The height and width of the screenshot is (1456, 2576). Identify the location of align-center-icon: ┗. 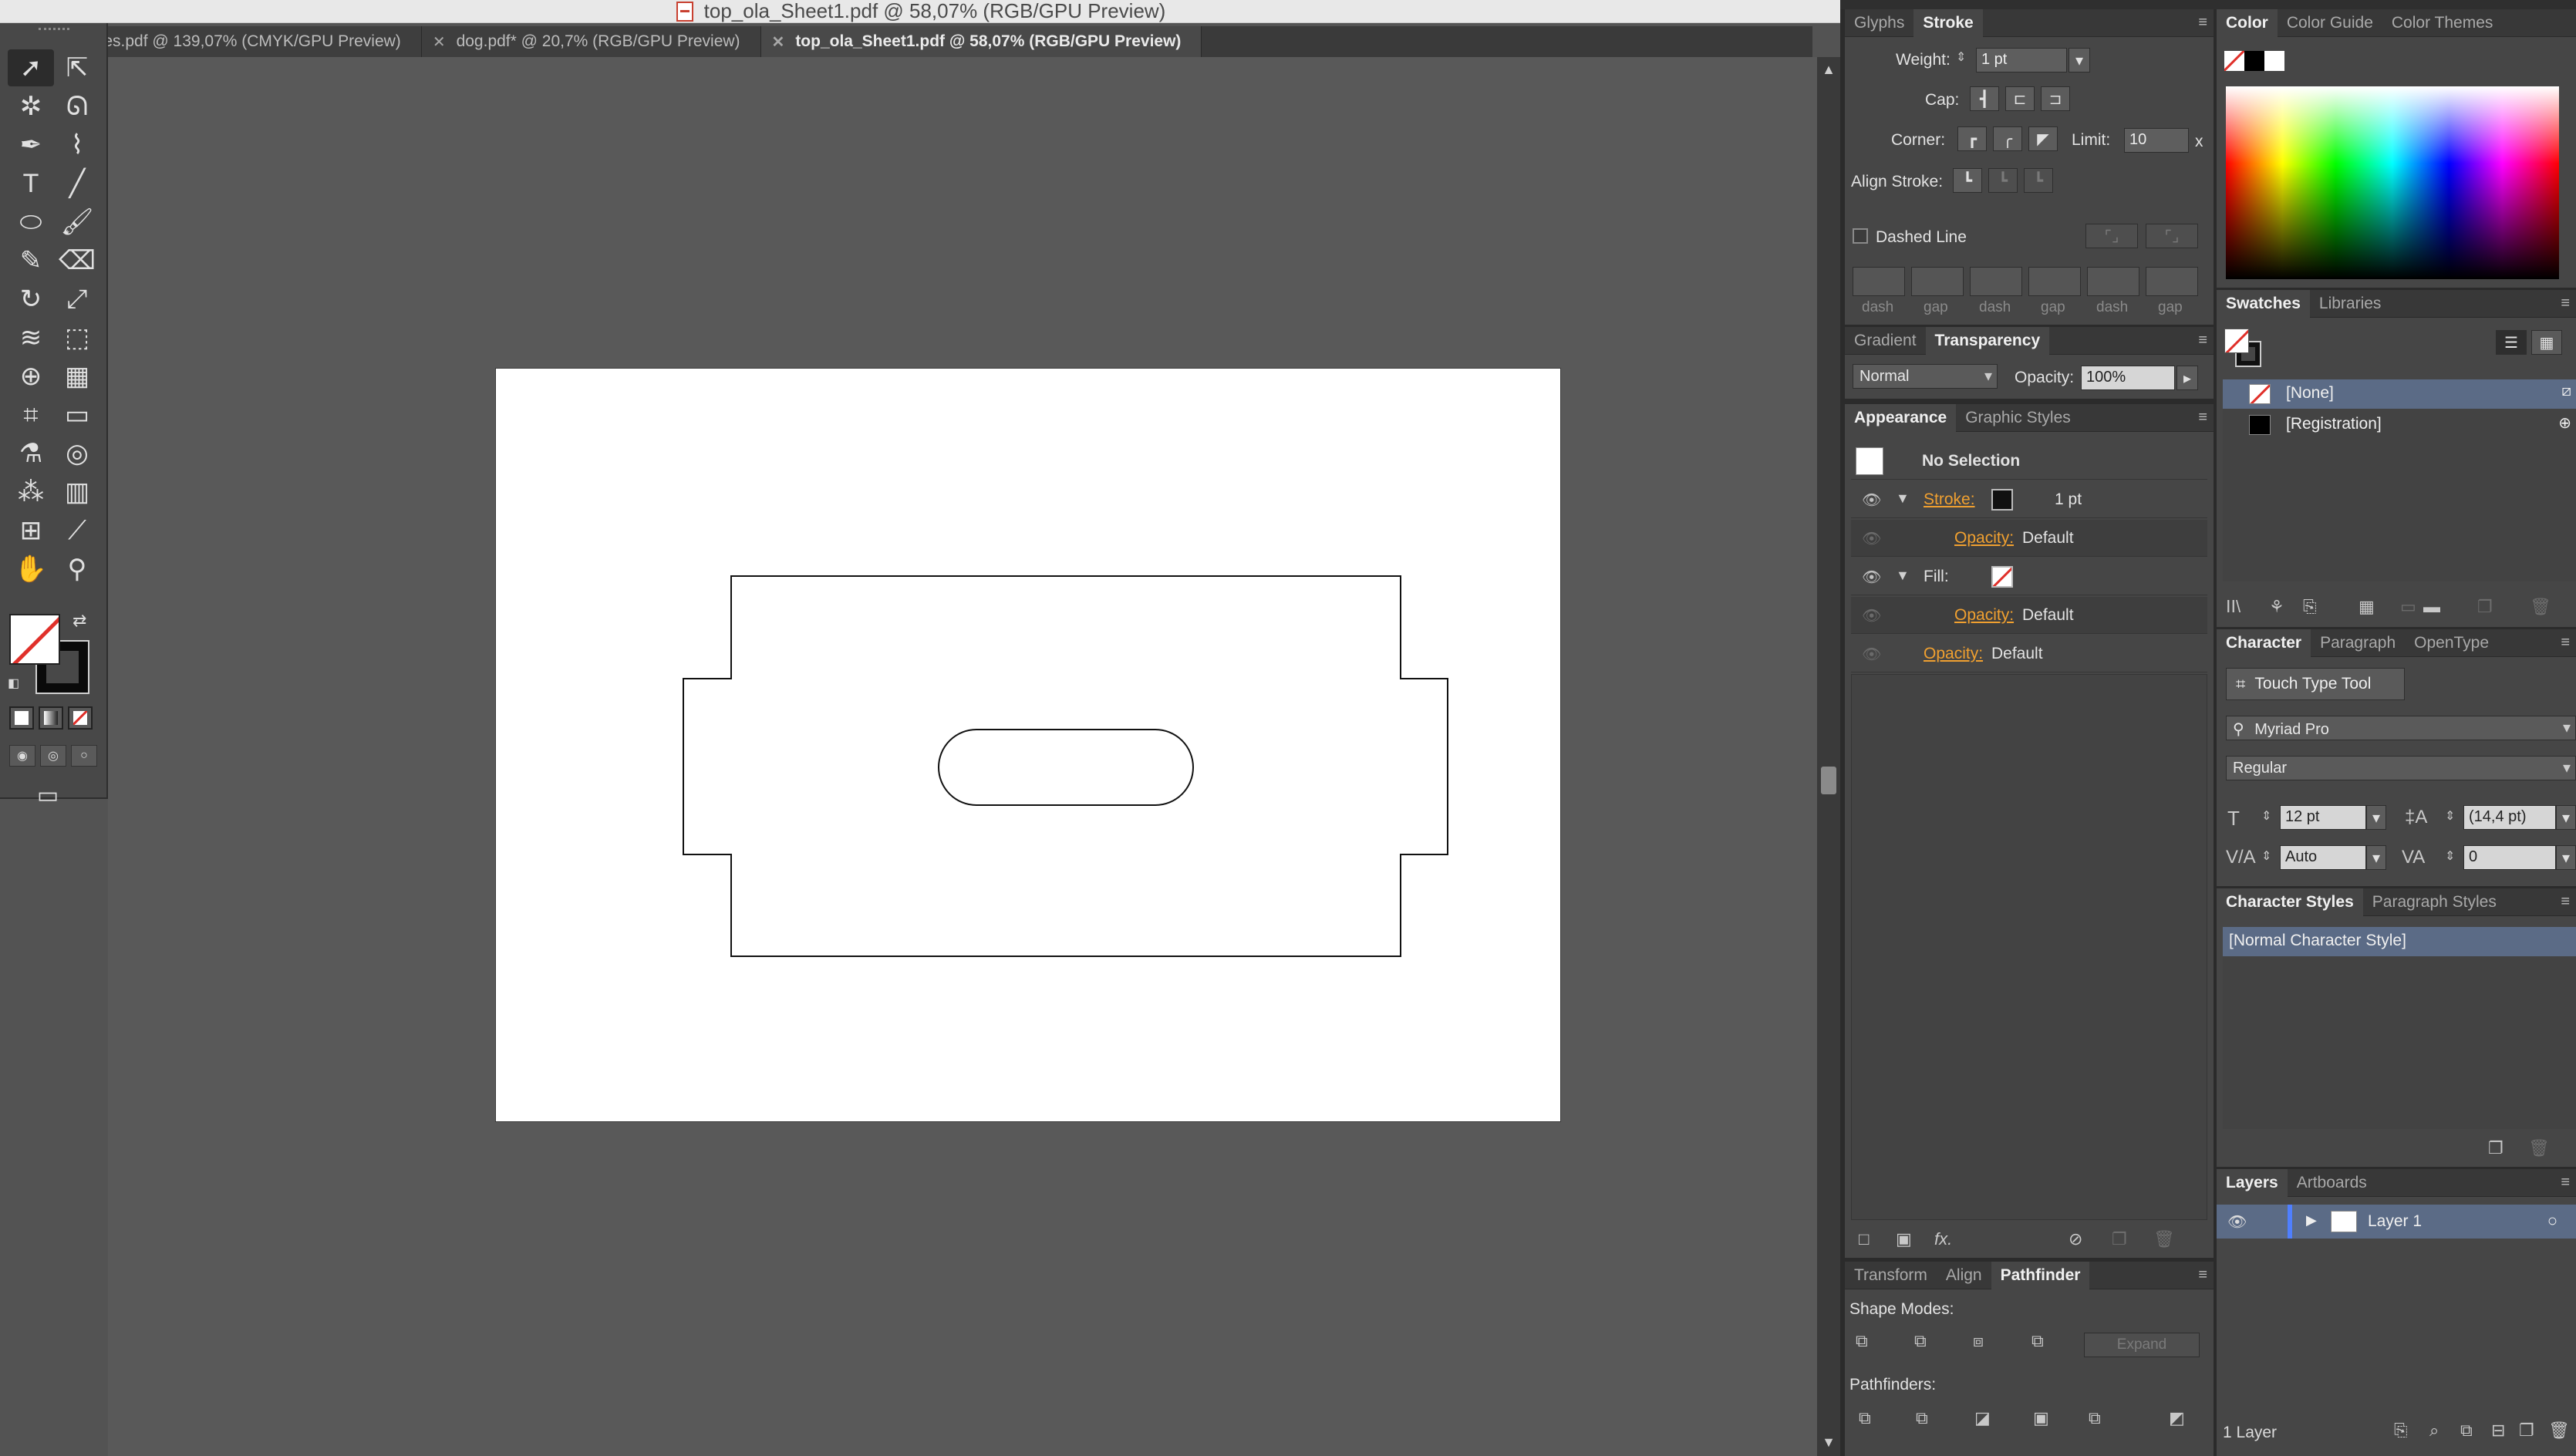
(1967, 180).